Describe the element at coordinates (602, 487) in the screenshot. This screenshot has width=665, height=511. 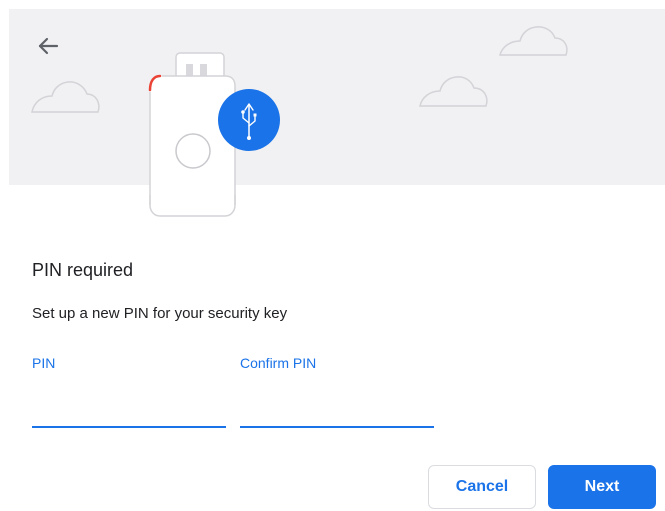
I see `next-button: Next` at that location.